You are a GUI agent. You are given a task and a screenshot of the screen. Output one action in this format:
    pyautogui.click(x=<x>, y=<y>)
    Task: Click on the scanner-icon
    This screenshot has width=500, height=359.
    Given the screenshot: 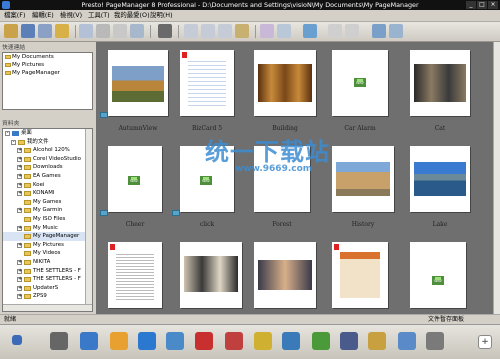 What is the action you would take?
    pyautogui.click(x=89, y=341)
    